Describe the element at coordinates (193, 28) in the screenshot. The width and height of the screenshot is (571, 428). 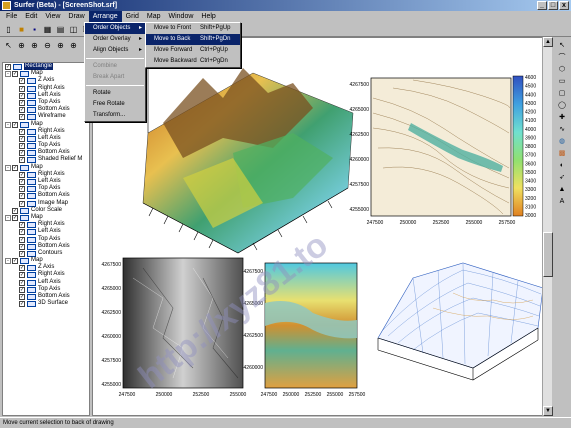
I see `menu-move-to-front: Move to Front Shift+PgUp` at that location.